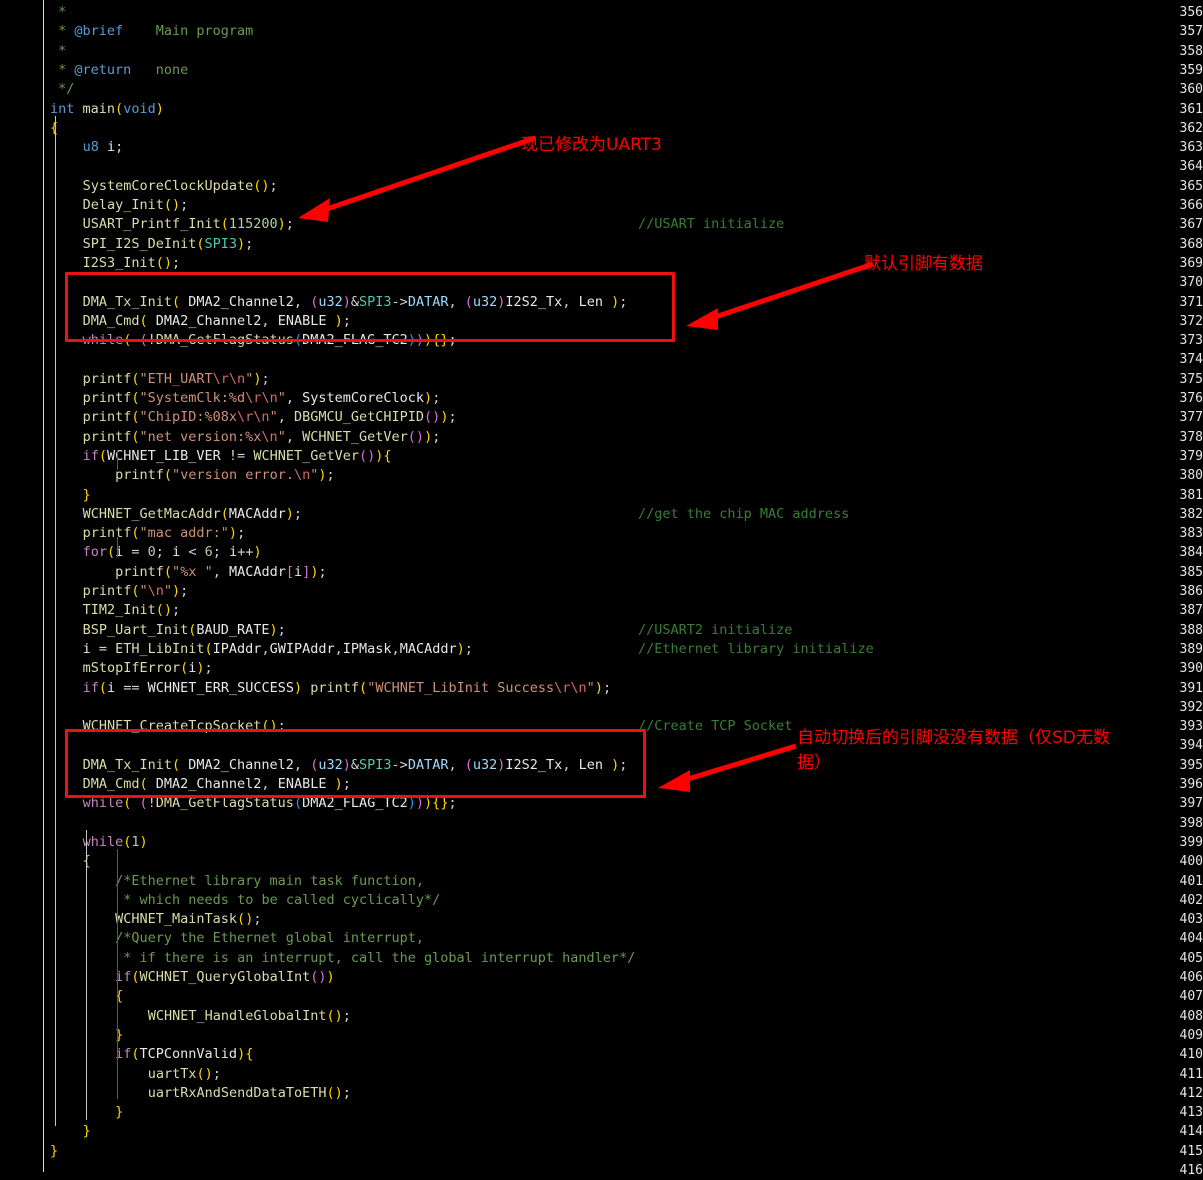 The image size is (1203, 1180). What do you see at coordinates (1191, 900) in the screenshot?
I see `line-number: 402` at bounding box center [1191, 900].